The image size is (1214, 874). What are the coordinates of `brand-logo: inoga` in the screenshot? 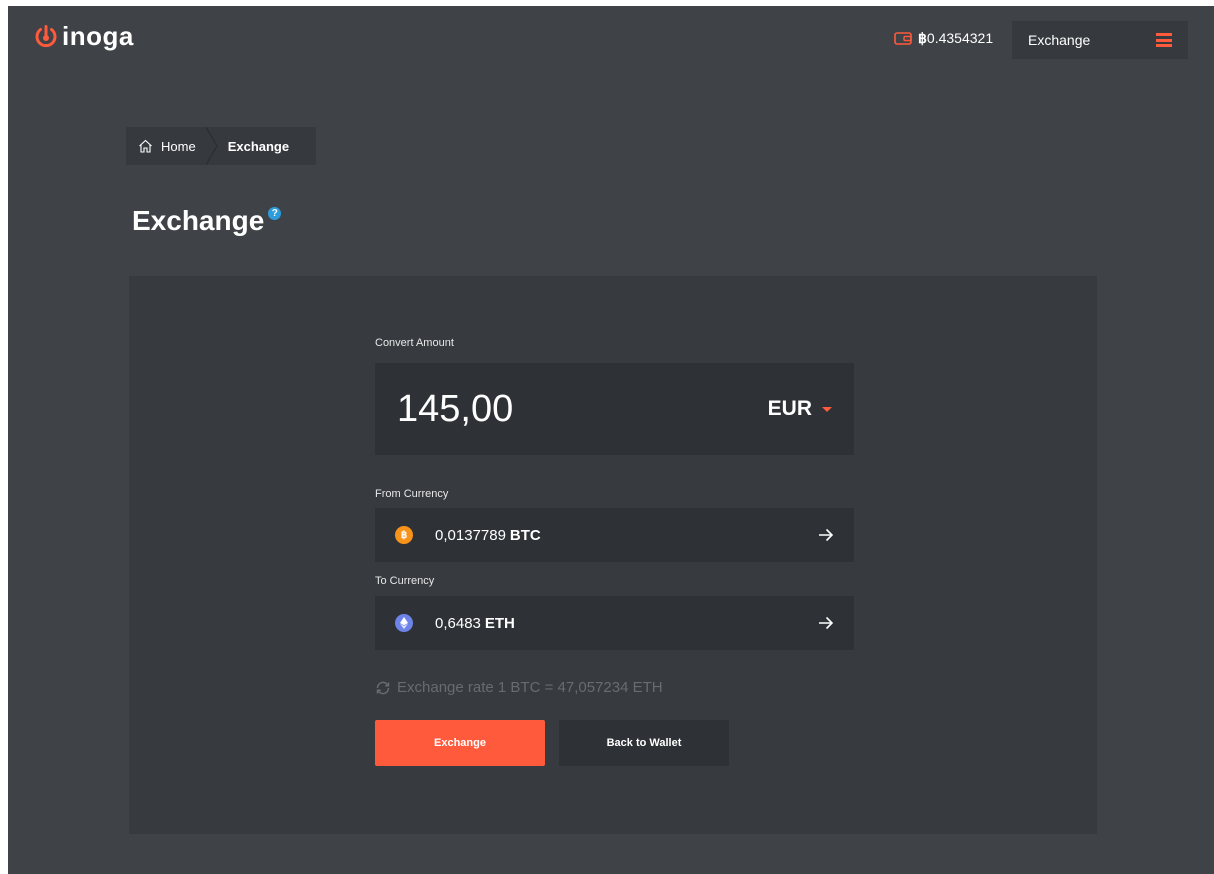 It's located at (84, 36).